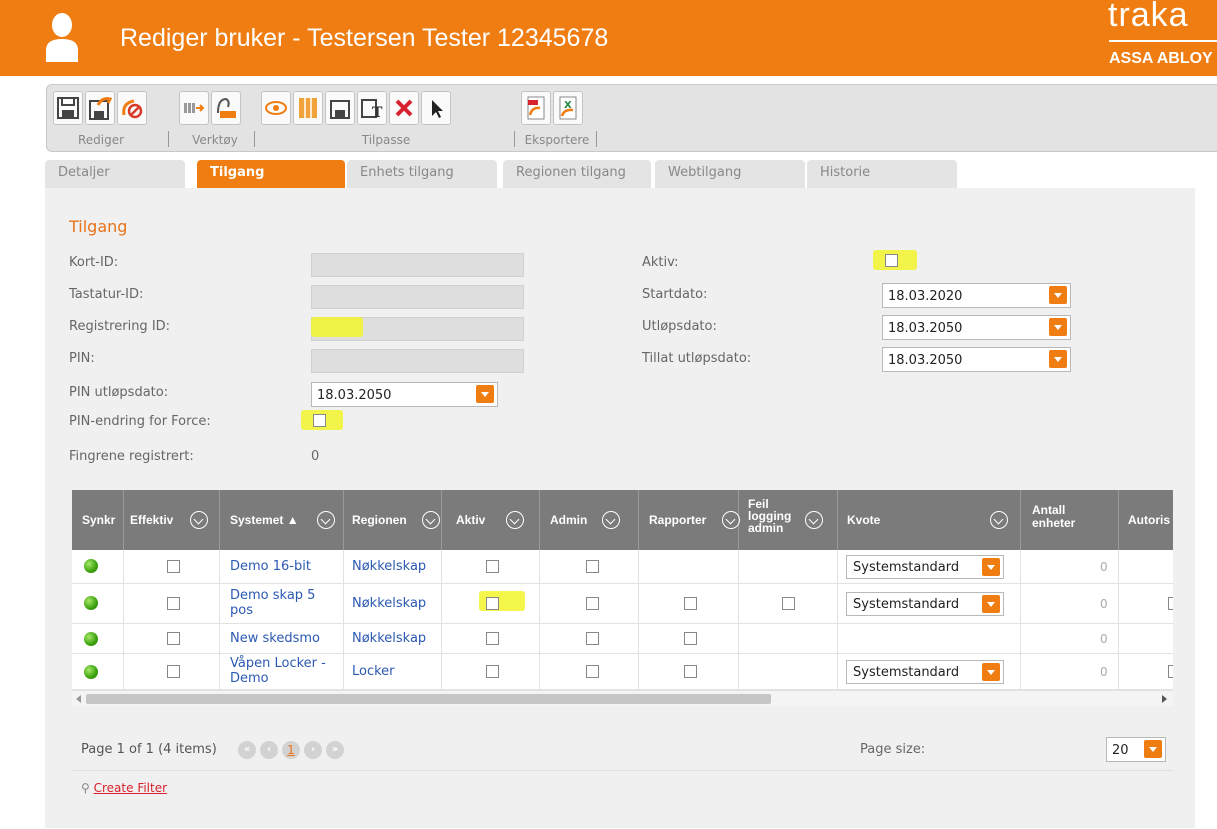 The width and height of the screenshot is (1217, 829). Describe the element at coordinates (404, 108) in the screenshot. I see `delete-button` at that location.